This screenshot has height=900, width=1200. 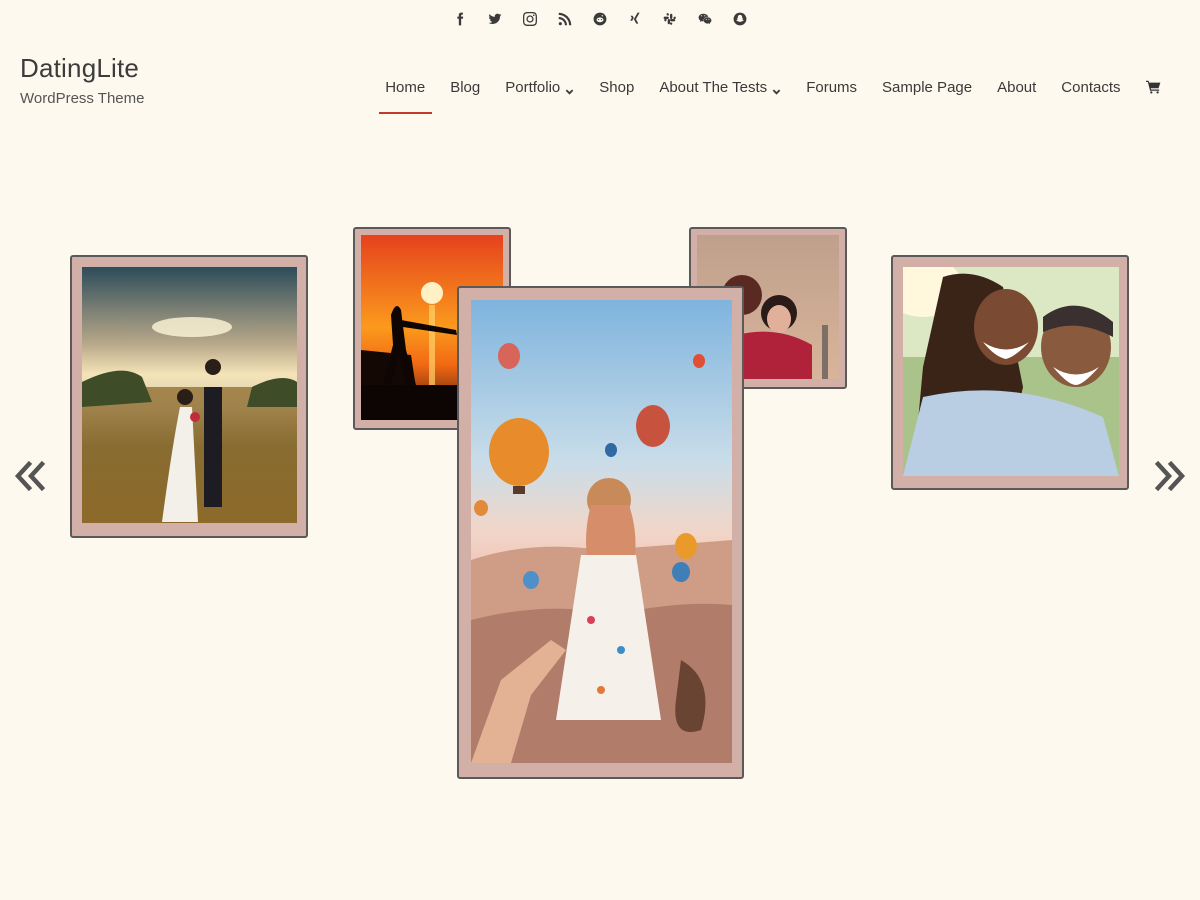 I want to click on nav-item-label: Contacts, so click(x=1091, y=87).